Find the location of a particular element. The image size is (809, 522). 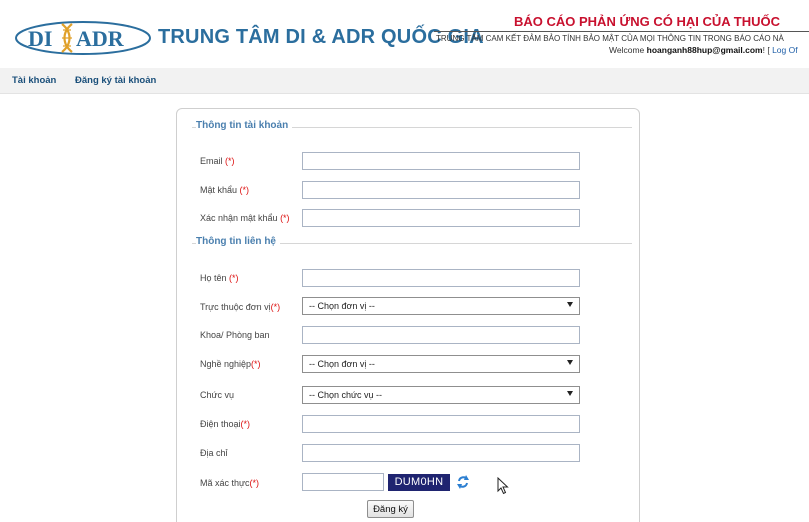

captcha-label: Mã xác thực(*) is located at coordinates (230, 483).